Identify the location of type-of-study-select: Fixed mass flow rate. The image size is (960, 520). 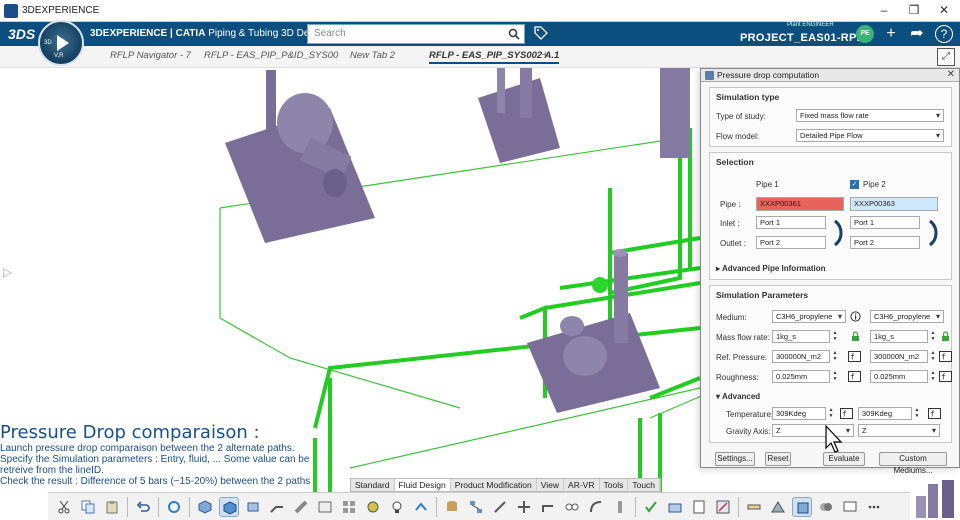
(870, 115).